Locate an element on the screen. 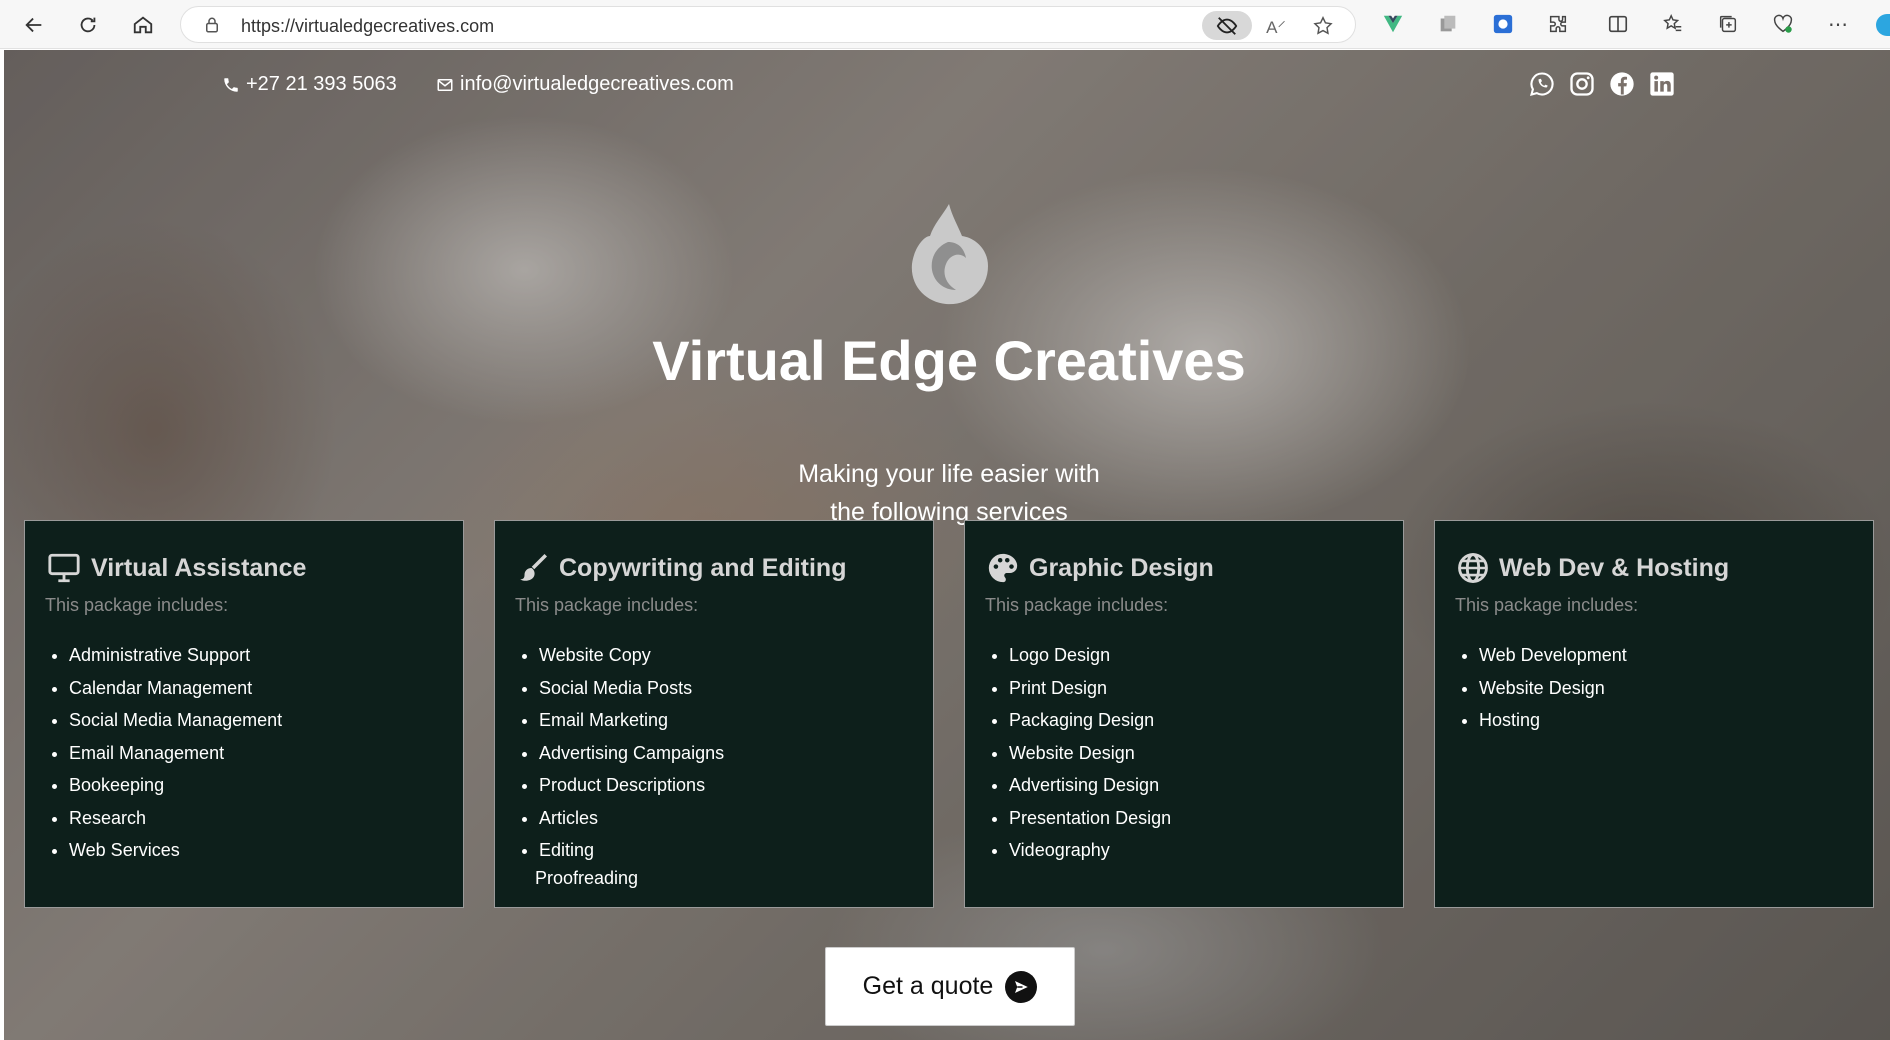 The image size is (1890, 1040). brush-icon is located at coordinates (534, 567).